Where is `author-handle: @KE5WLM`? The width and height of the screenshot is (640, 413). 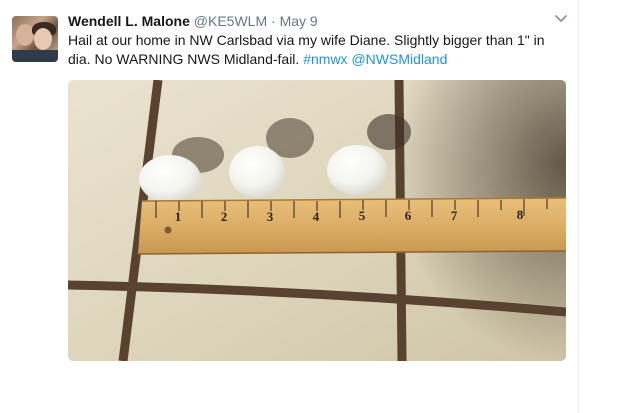 author-handle: @KE5WLM is located at coordinates (230, 21).